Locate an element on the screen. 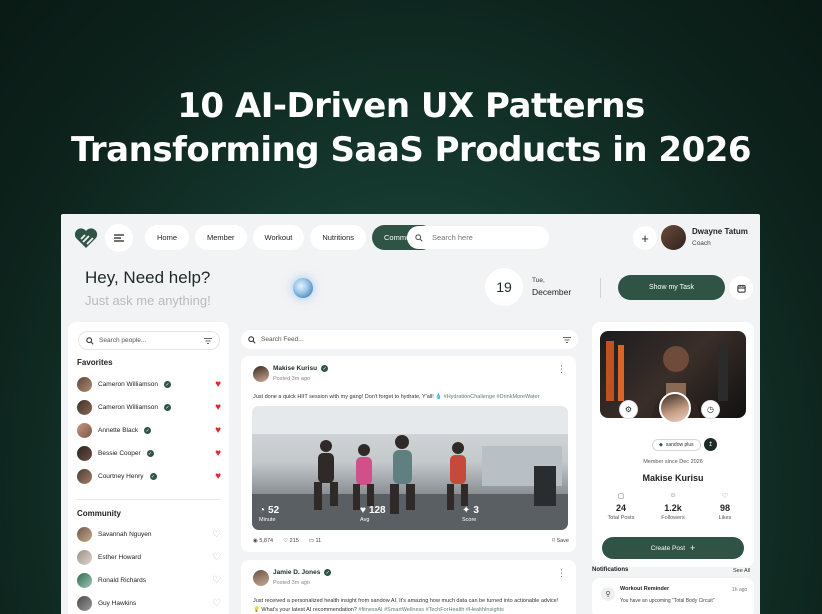 The height and width of the screenshot is (614, 822). post-author: Jamie D. Jones ✓ is located at coordinates (302, 572).